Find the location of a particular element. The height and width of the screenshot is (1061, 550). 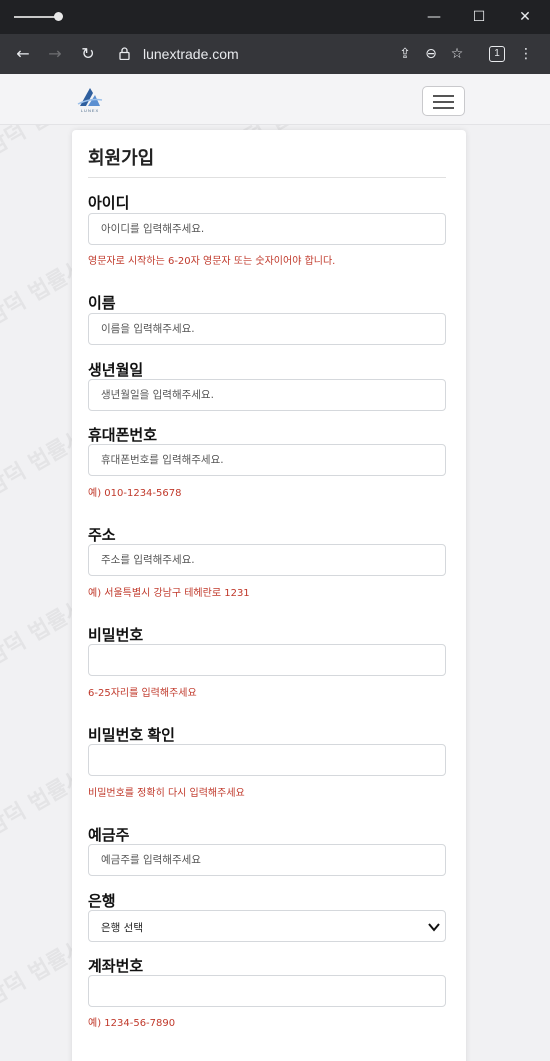

media-progress-handle is located at coordinates (58, 16).